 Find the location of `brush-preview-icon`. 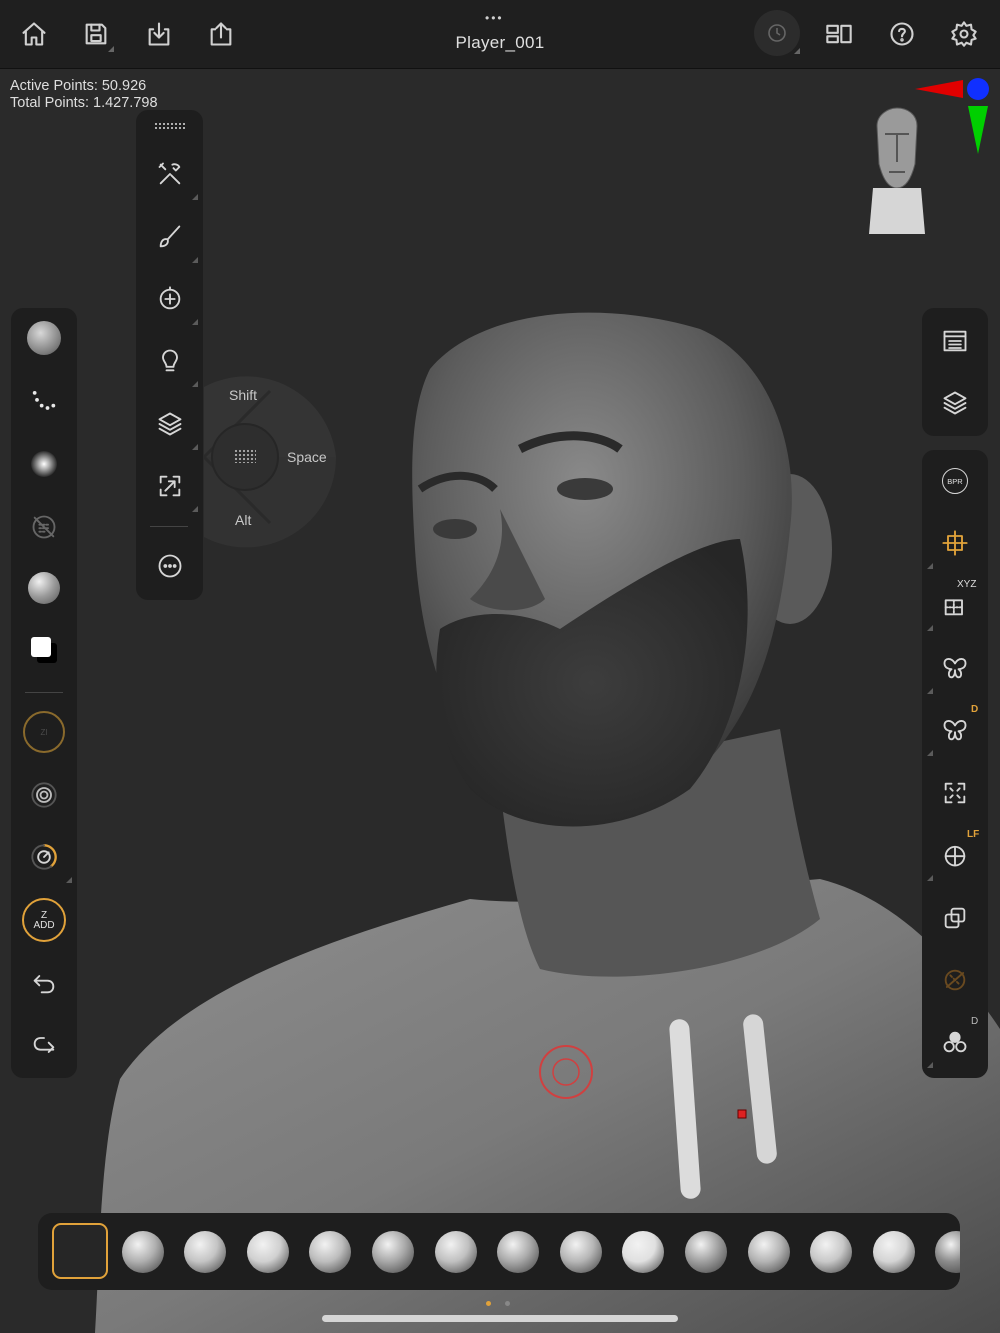

brush-preview-icon is located at coordinates (44, 338).